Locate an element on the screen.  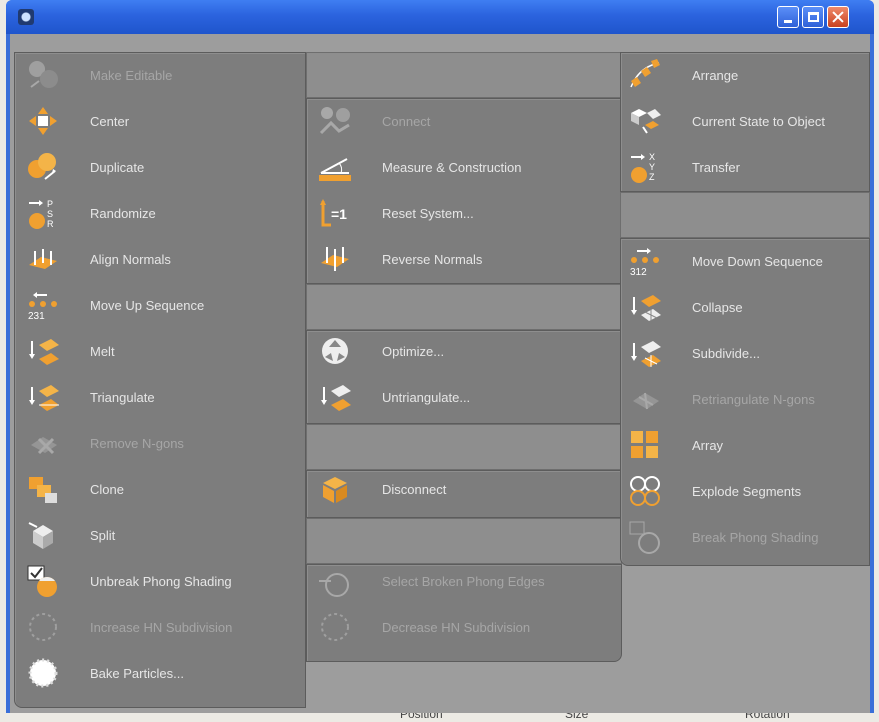
menu-item-label: Move Up Sequence is located at coordinates (147, 305).